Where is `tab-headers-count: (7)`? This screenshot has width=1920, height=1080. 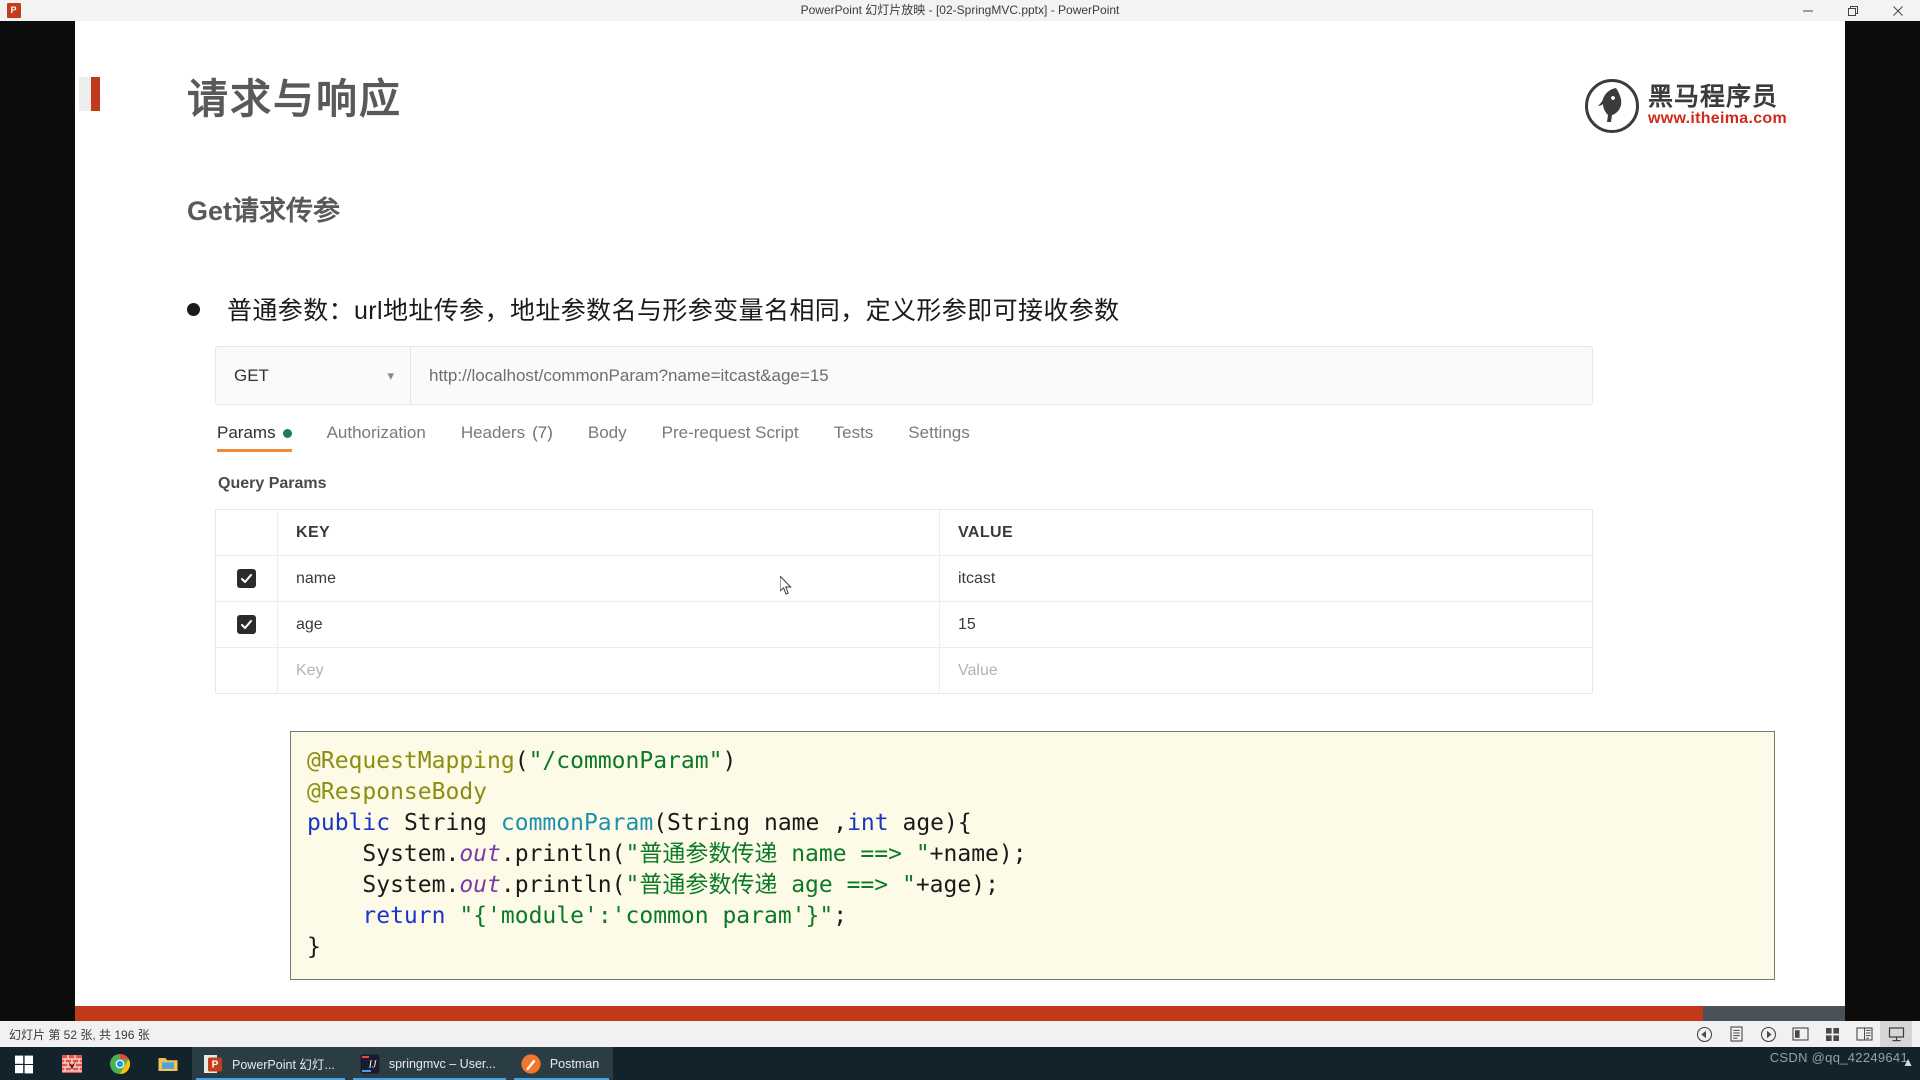
tab-headers-count: (7) is located at coordinates (542, 432).